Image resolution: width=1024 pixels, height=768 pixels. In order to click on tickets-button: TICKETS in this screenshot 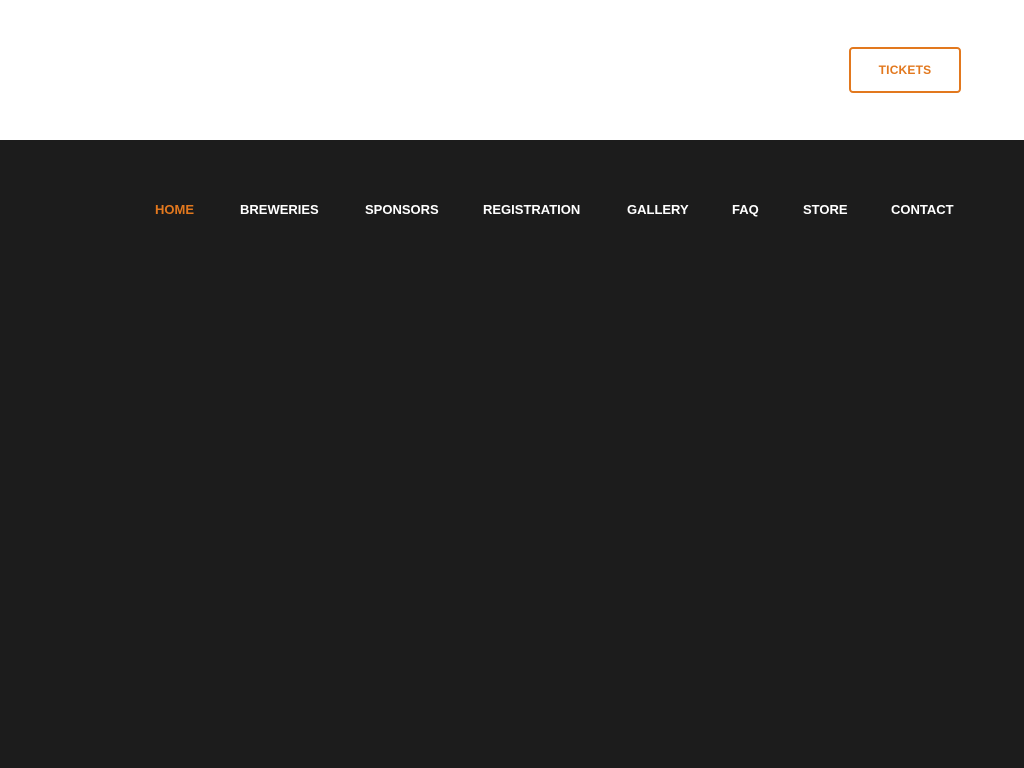, I will do `click(905, 70)`.